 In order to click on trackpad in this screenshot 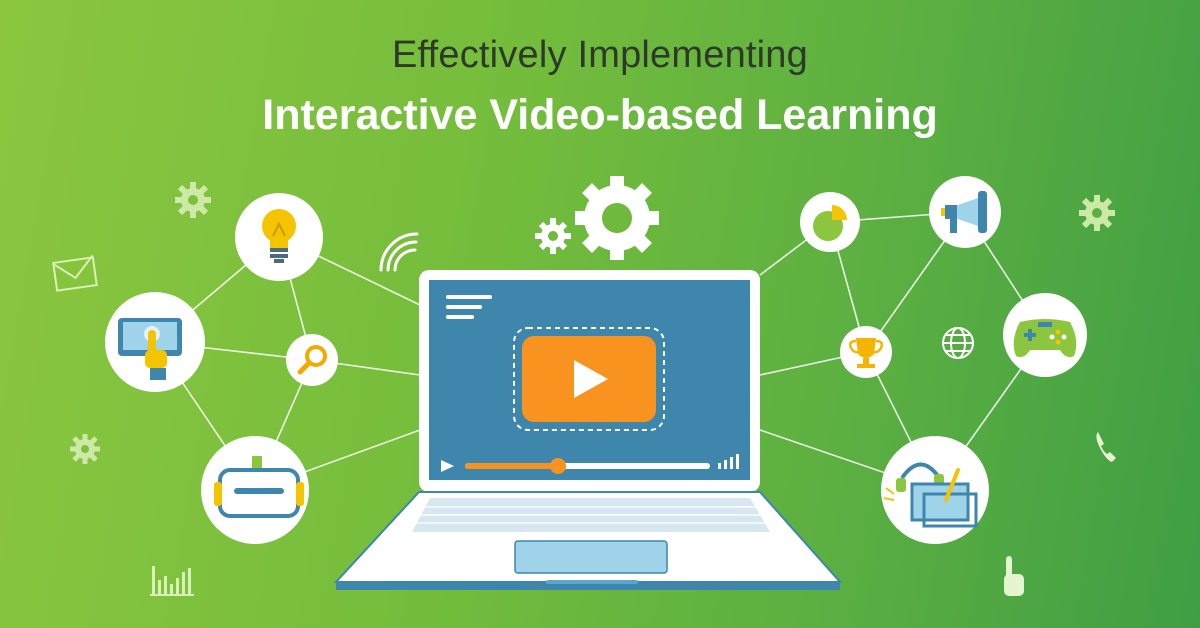, I will do `click(591, 557)`.